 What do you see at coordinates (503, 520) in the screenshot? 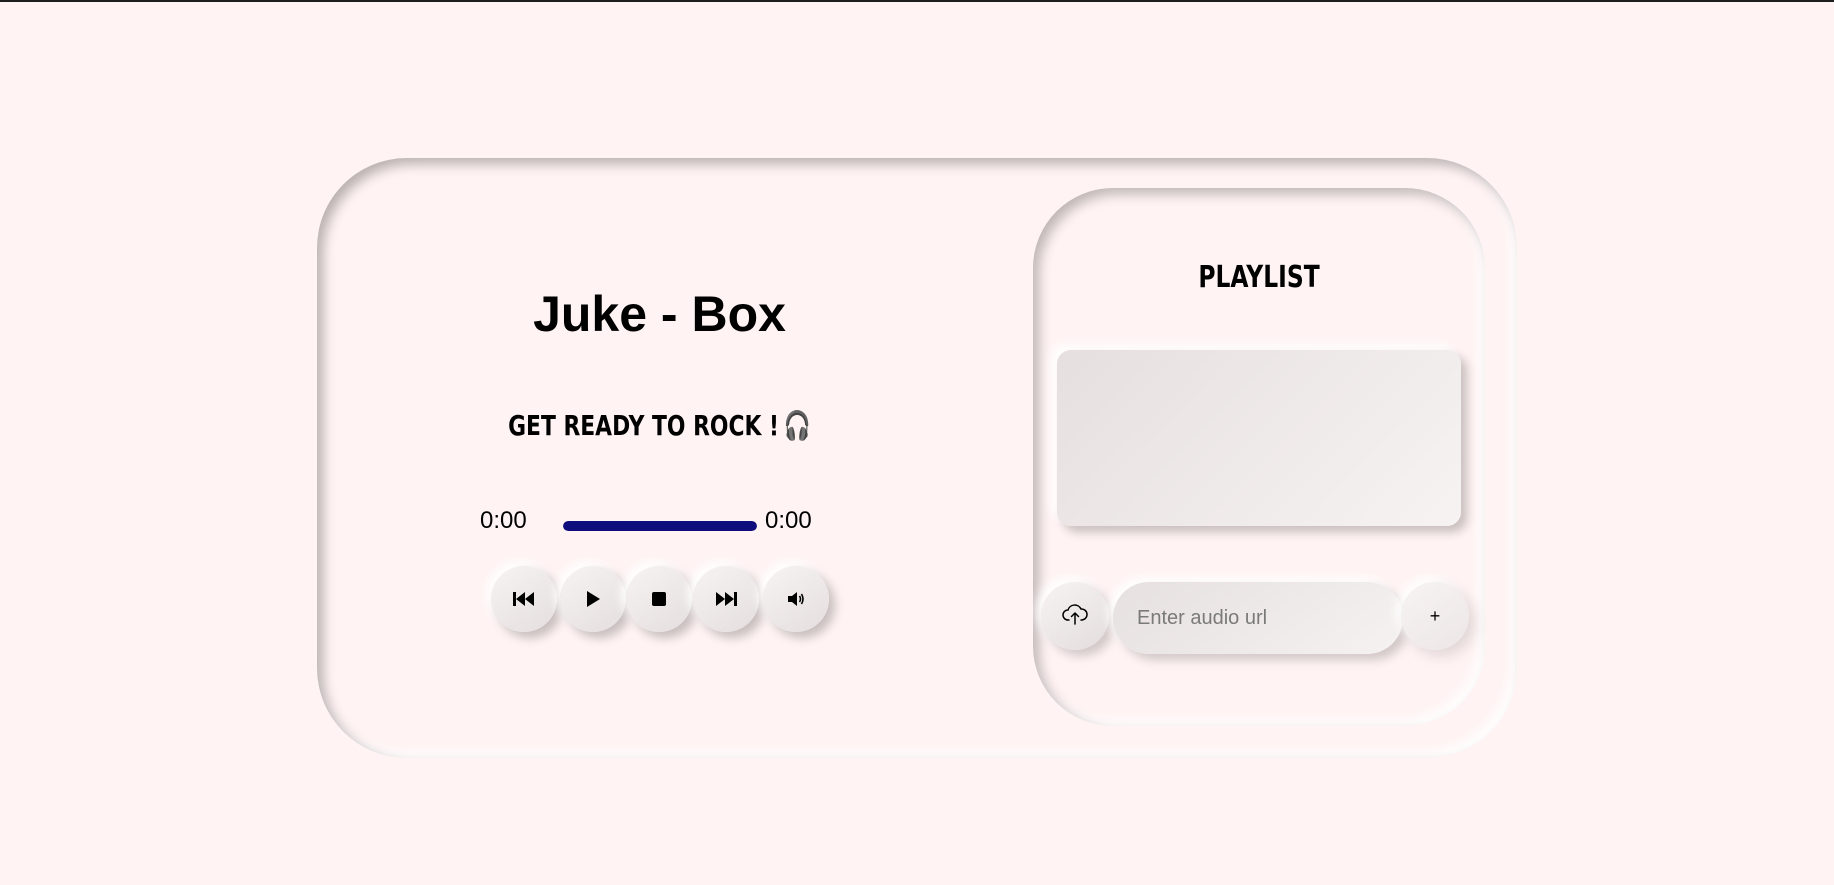
I see `current-time: 0:00` at bounding box center [503, 520].